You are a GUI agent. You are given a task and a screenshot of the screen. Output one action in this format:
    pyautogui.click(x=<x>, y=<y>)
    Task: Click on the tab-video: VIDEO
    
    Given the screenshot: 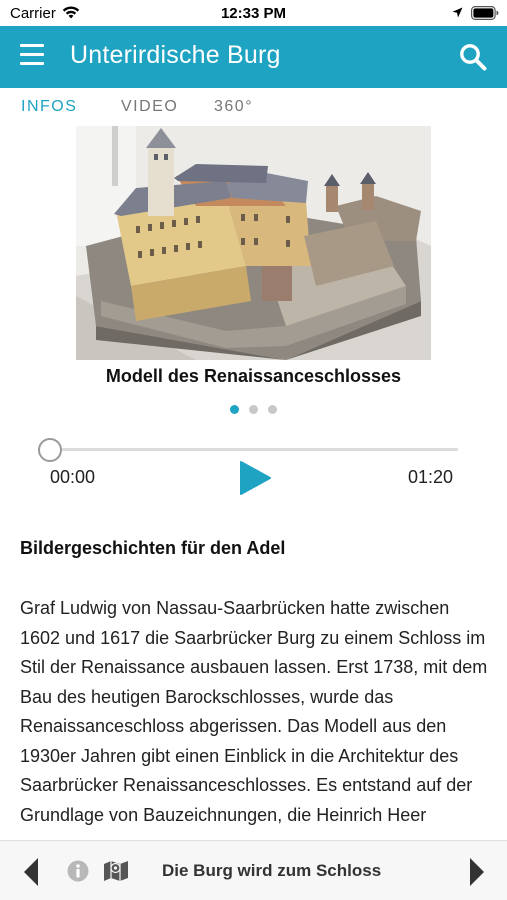 What is the action you would take?
    pyautogui.click(x=149, y=107)
    